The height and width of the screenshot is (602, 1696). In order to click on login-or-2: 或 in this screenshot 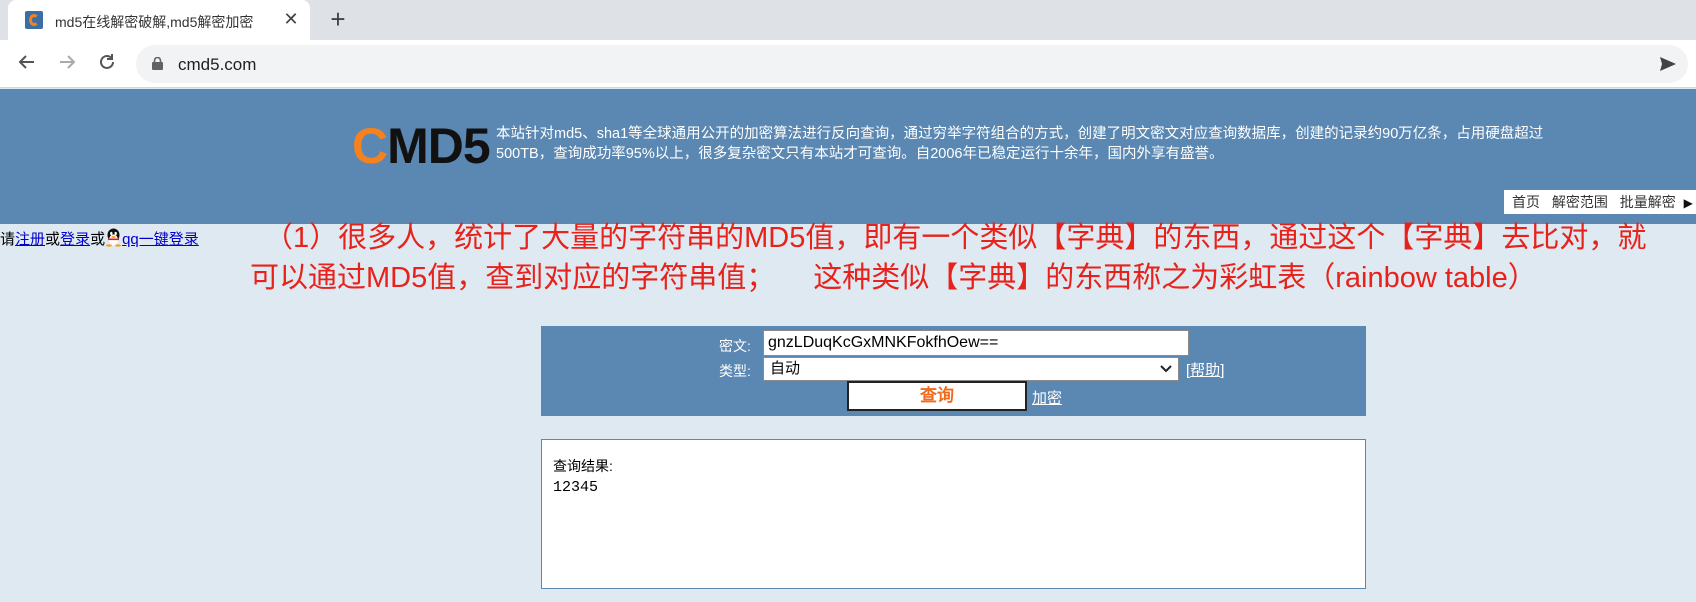, I will do `click(98, 239)`.